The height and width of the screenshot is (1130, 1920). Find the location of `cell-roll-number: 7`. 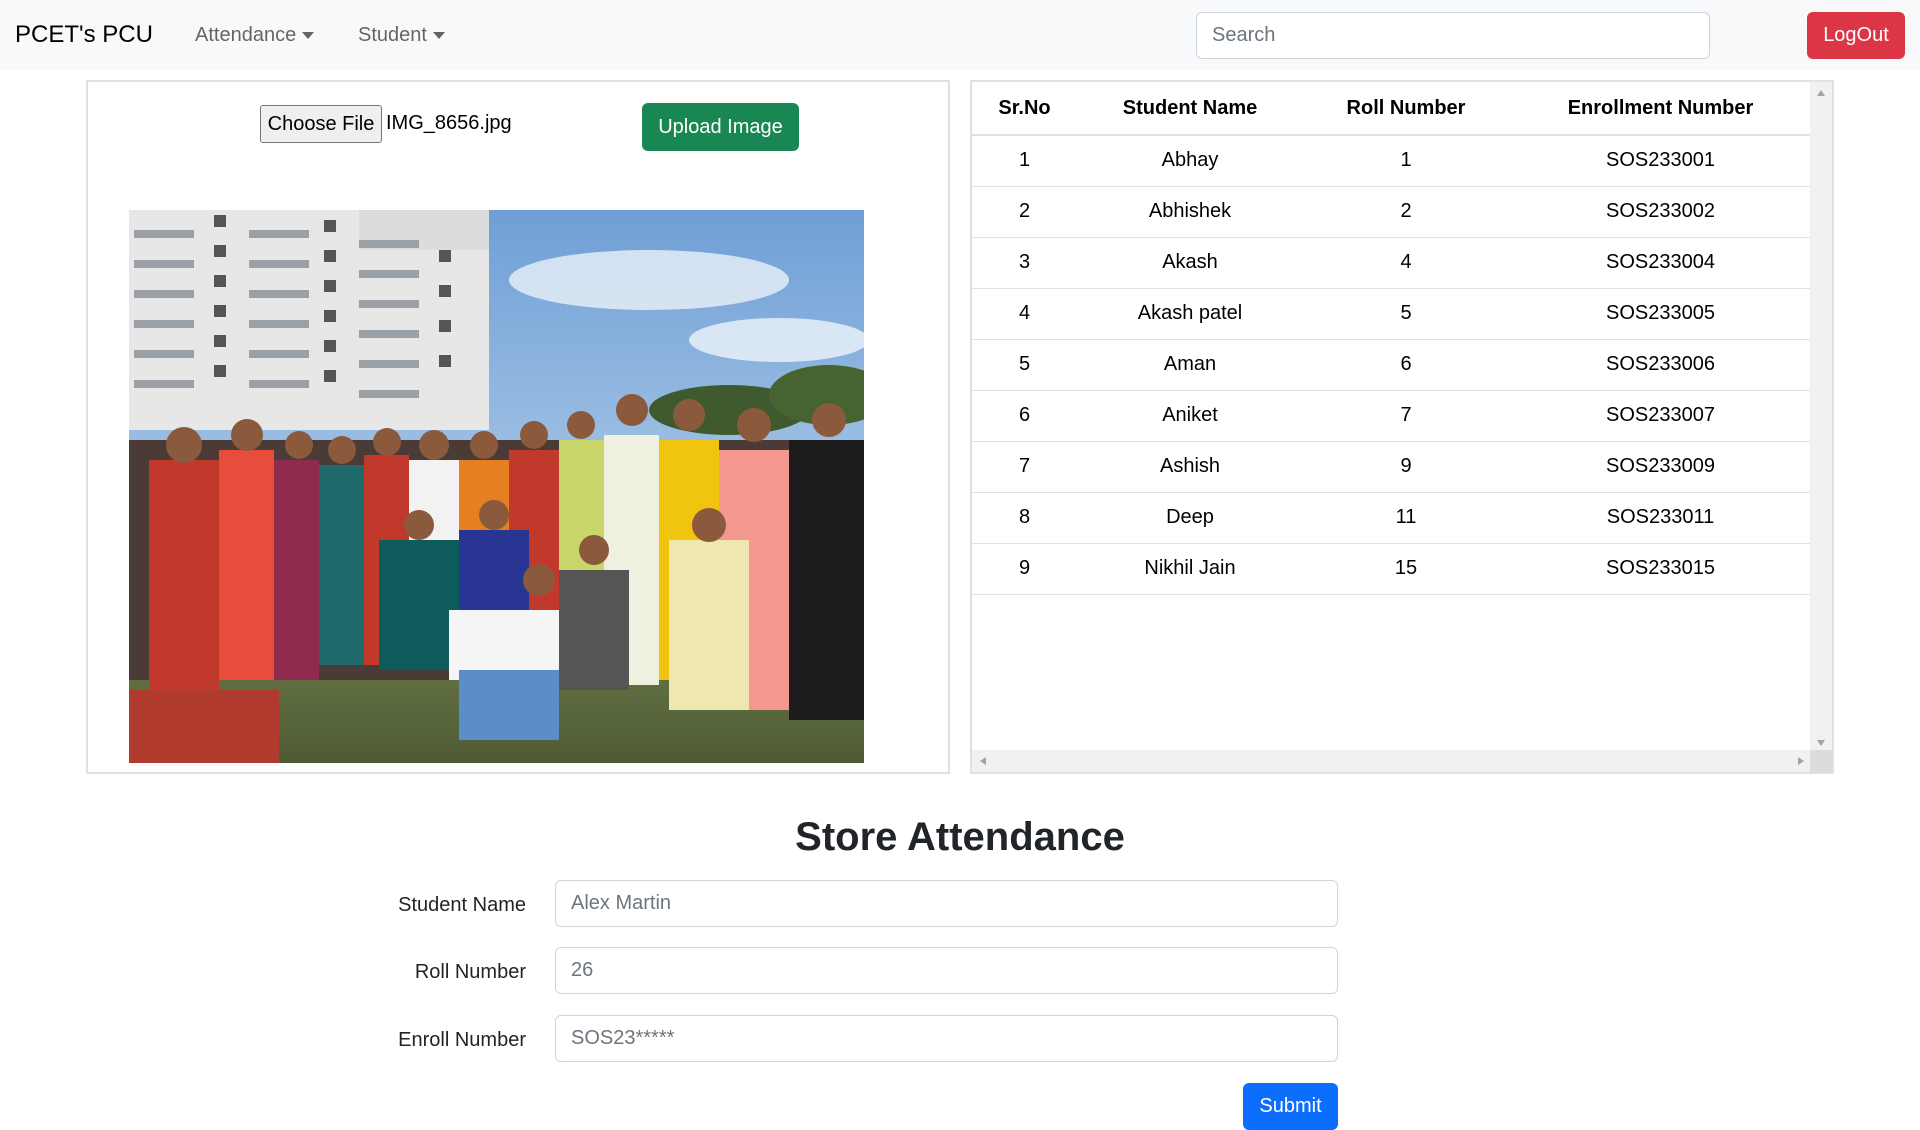

cell-roll-number: 7 is located at coordinates (1406, 416).